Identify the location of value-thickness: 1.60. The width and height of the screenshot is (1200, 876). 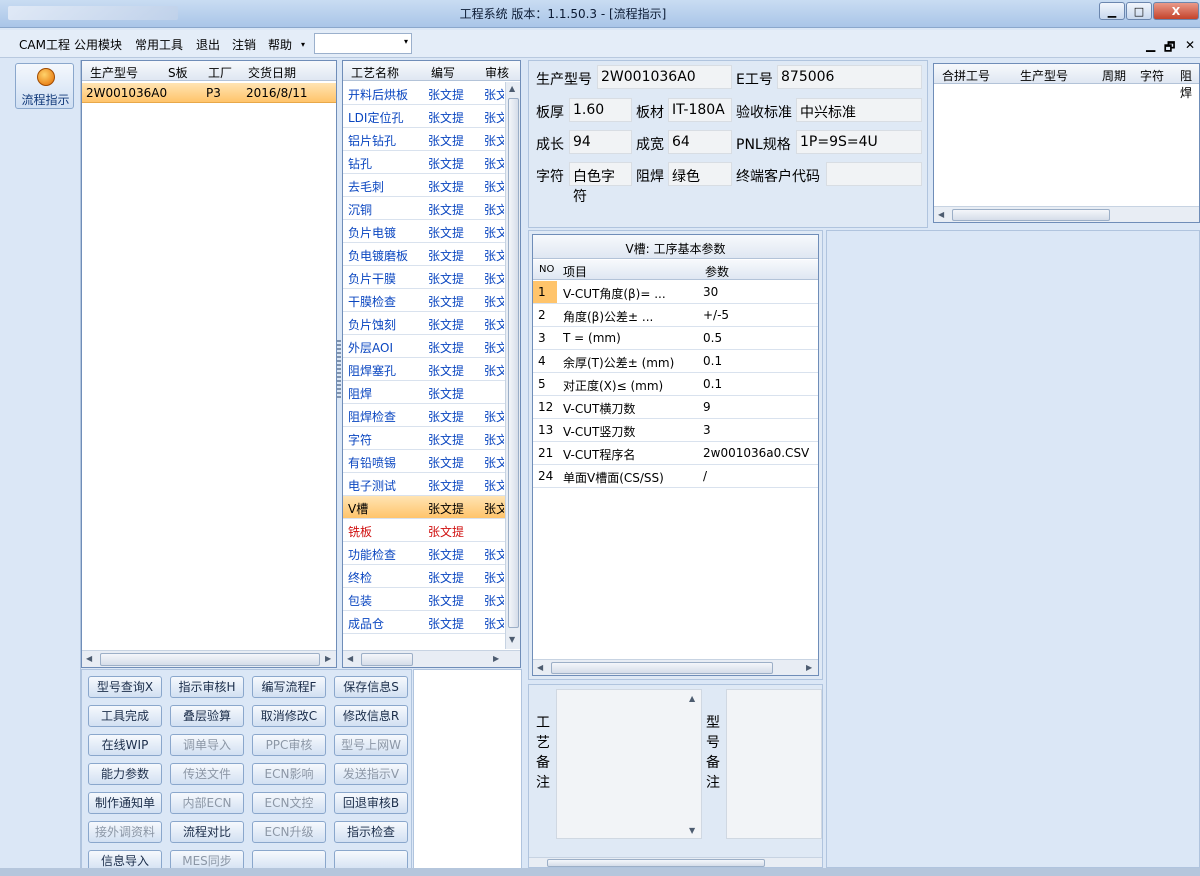
(600, 110).